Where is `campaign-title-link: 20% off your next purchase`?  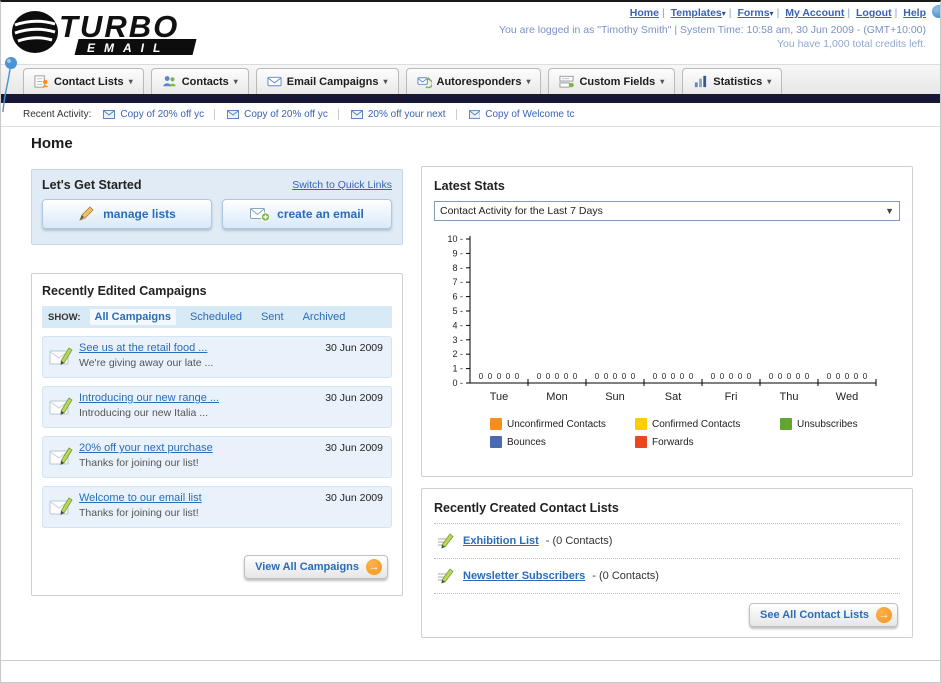 campaign-title-link: 20% off your next purchase is located at coordinates (198, 448).